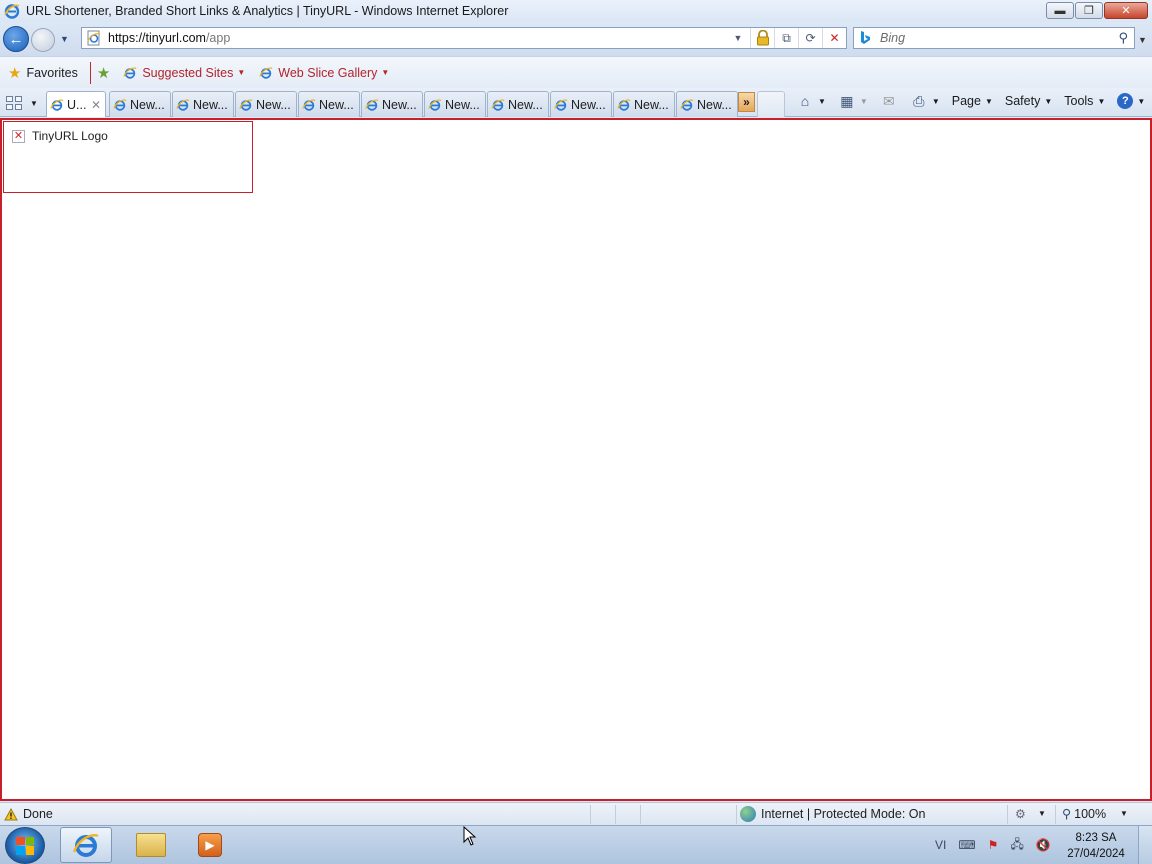 This screenshot has width=1152, height=864. What do you see at coordinates (34, 103) in the screenshot?
I see `tab-list-dropdown-icon: ▼` at bounding box center [34, 103].